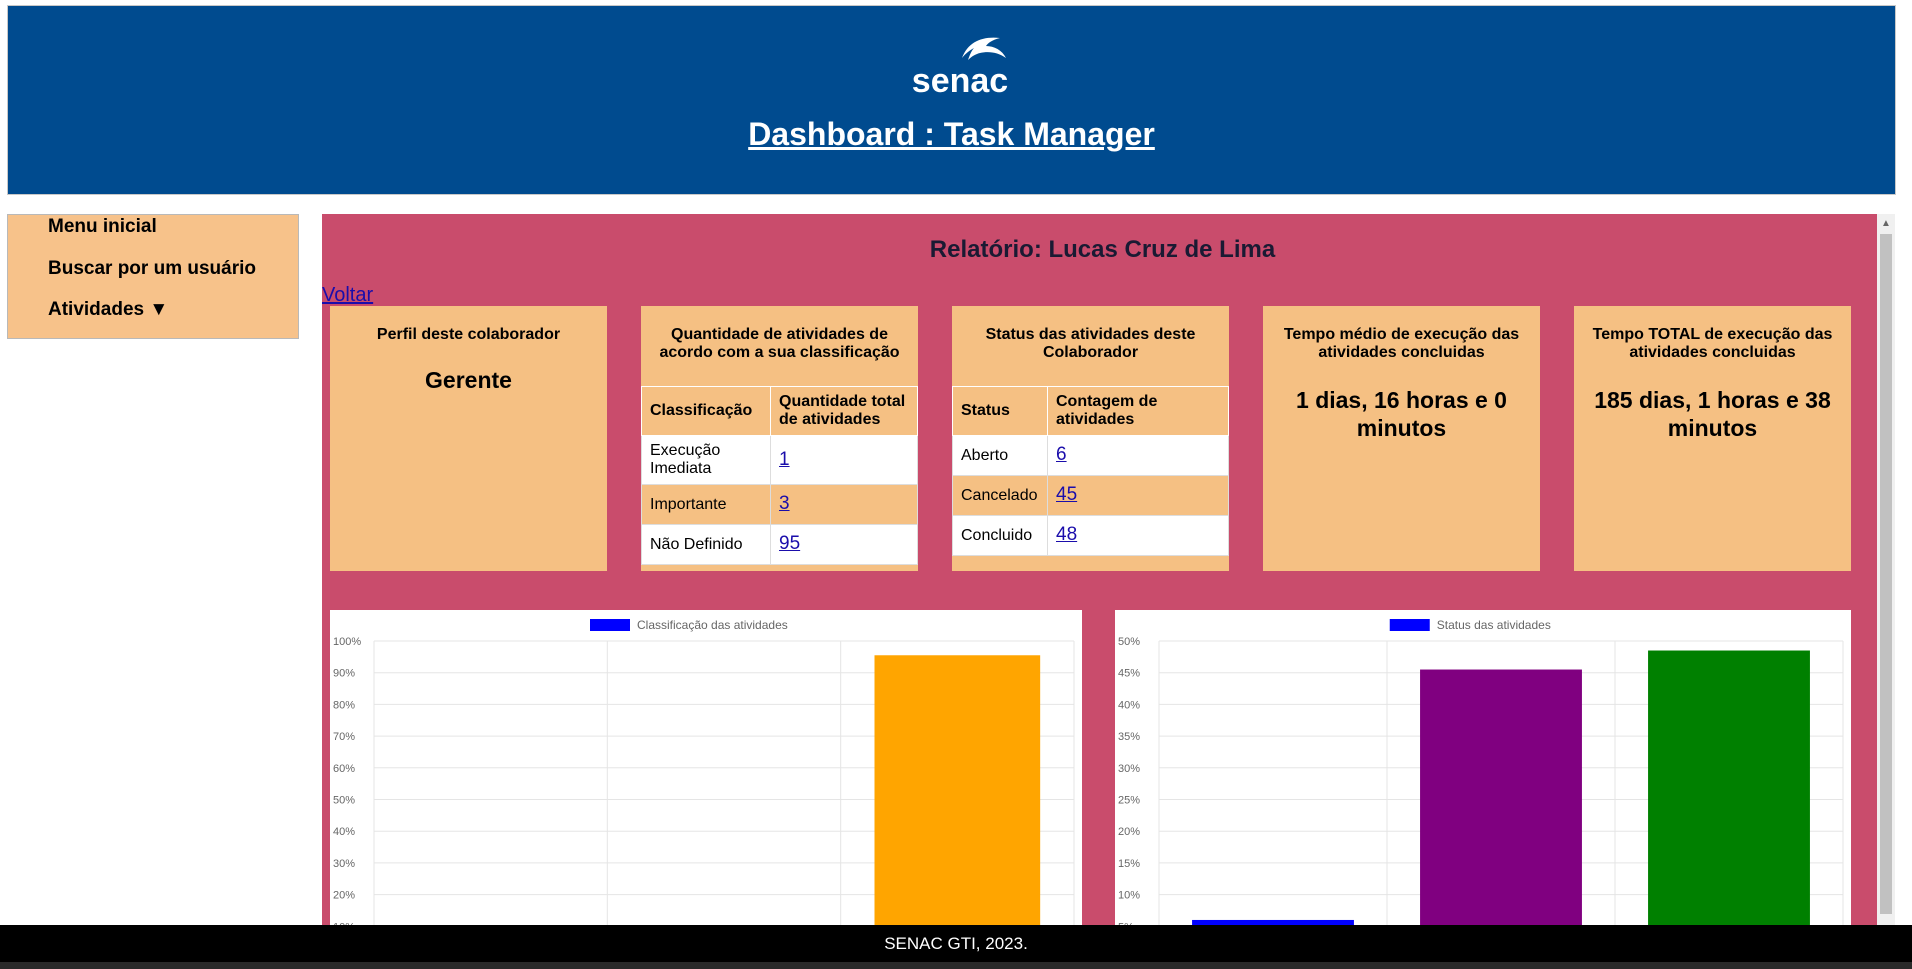 This screenshot has width=1912, height=969. What do you see at coordinates (956, 943) in the screenshot?
I see `page-footer: SENAC GTI, 2023.` at bounding box center [956, 943].